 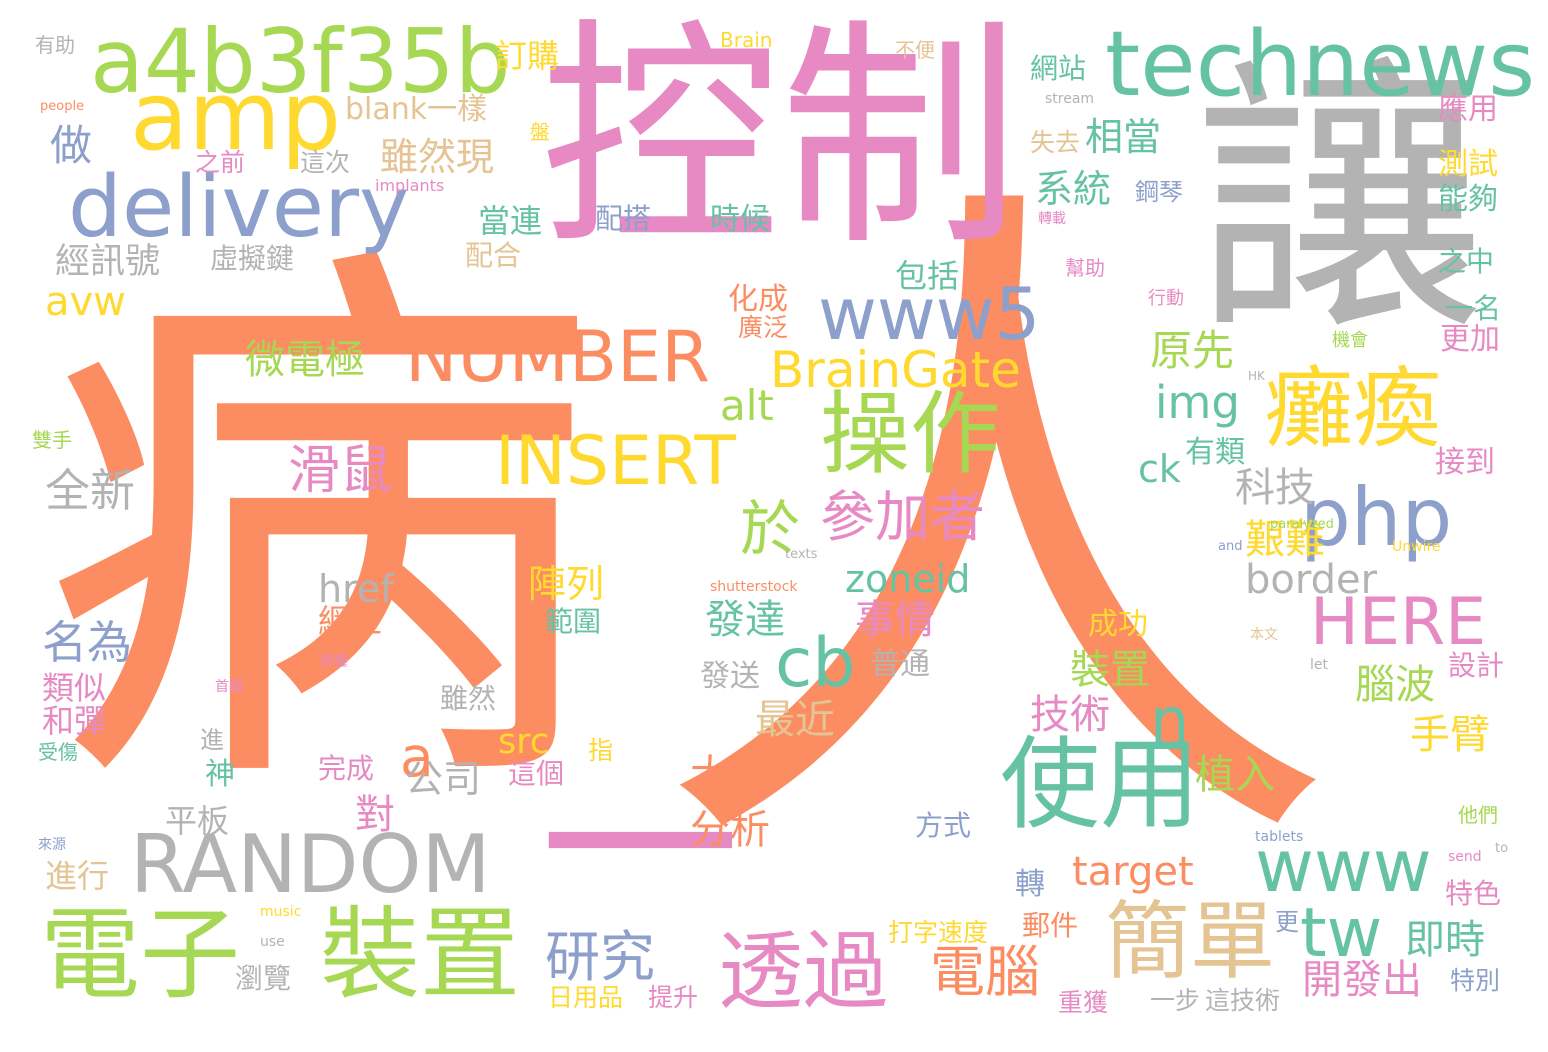 What do you see at coordinates (77, 876) in the screenshot?
I see `word-cloud-word: 進行` at bounding box center [77, 876].